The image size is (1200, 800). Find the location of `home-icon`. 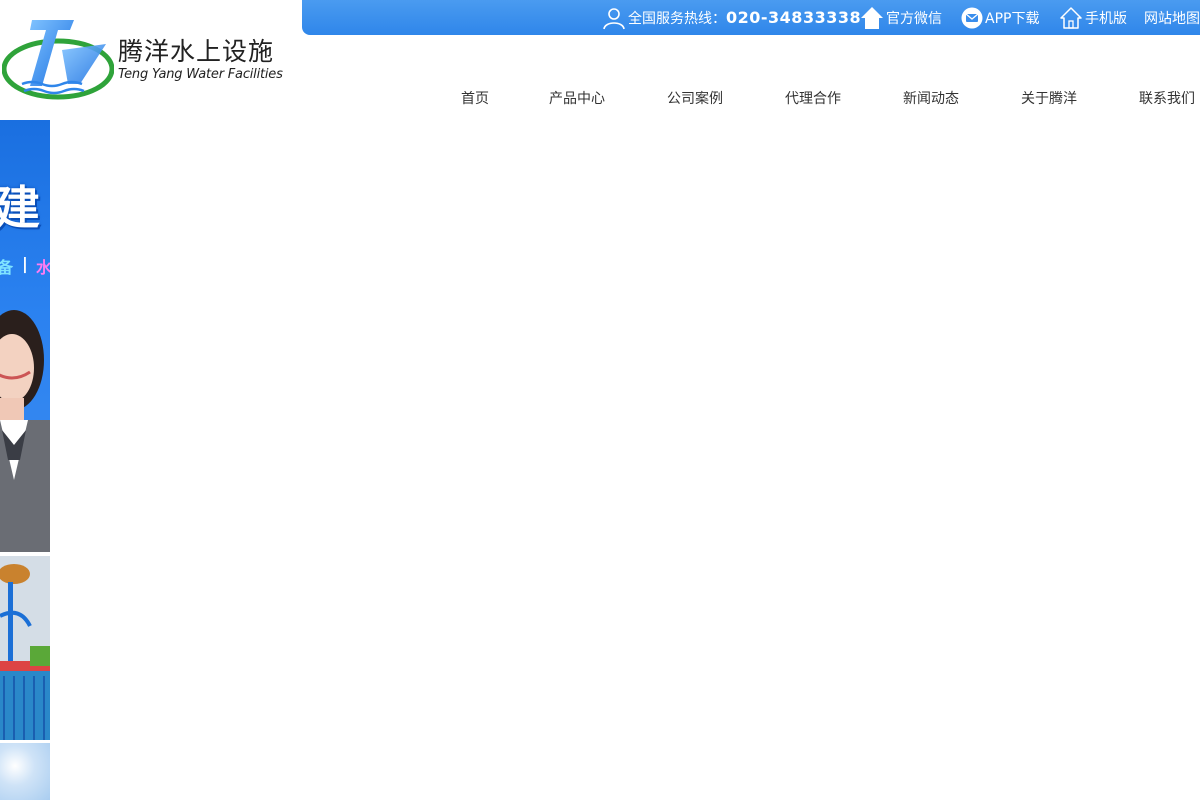

home-icon is located at coordinates (873, 18).